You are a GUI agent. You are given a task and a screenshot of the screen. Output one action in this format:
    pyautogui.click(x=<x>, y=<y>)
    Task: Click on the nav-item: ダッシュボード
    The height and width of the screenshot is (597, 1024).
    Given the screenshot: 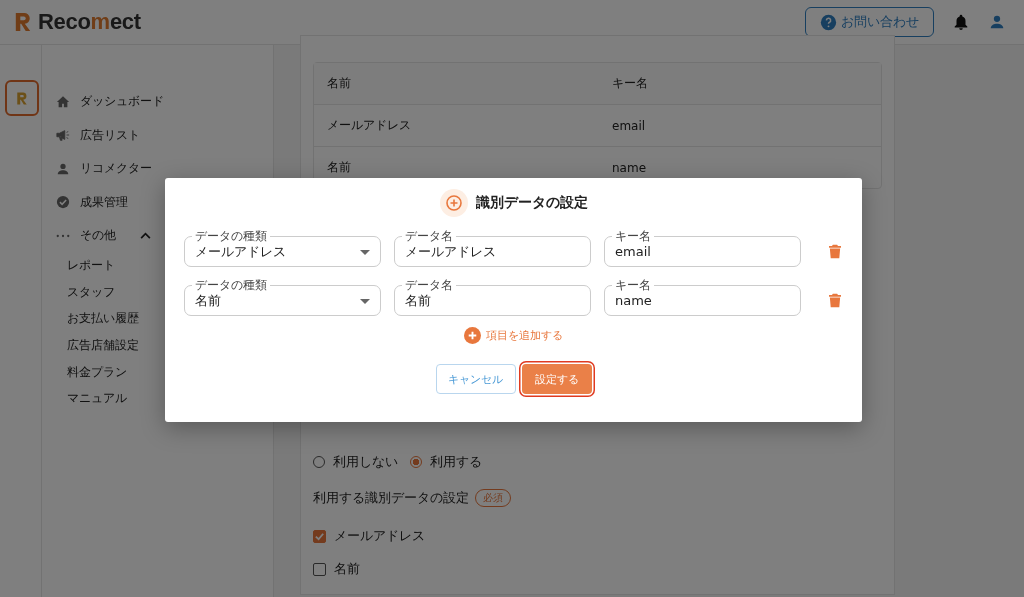 What is the action you would take?
    pyautogui.click(x=157, y=102)
    